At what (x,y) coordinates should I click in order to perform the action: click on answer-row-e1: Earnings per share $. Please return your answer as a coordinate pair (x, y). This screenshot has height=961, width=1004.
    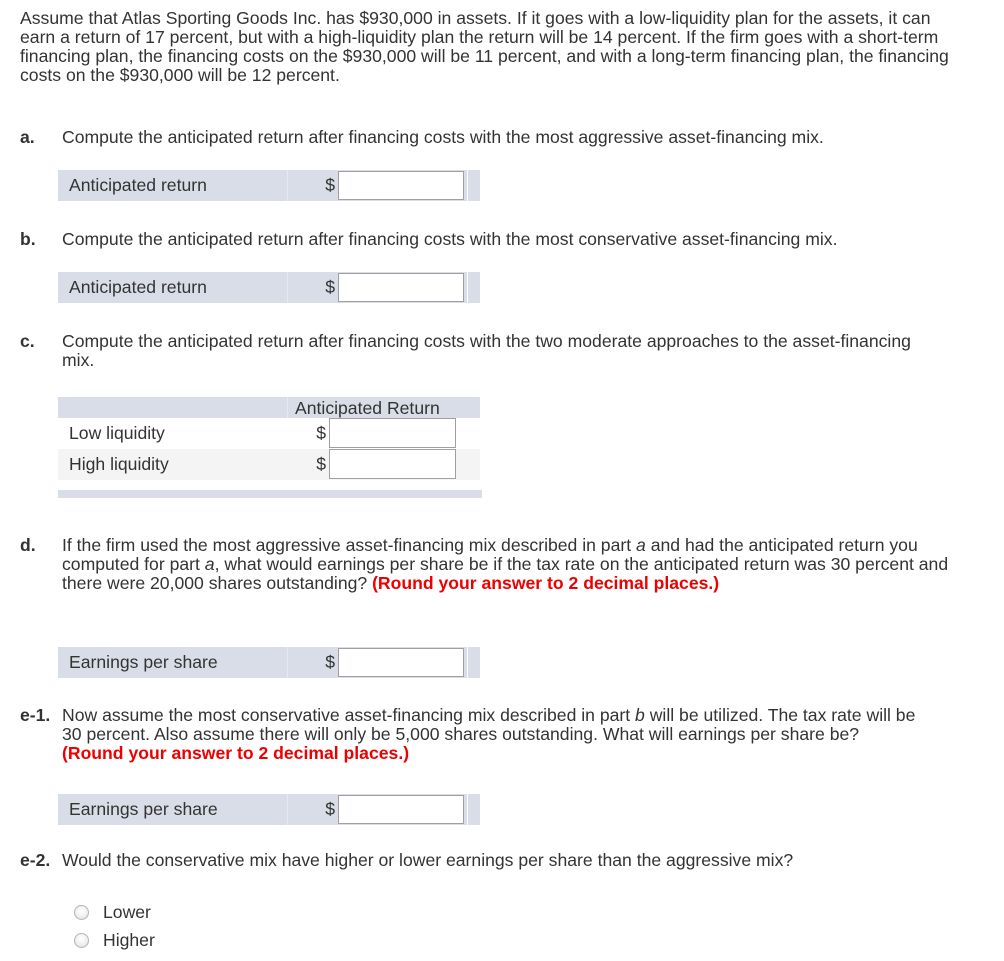
    Looking at the image, I should click on (269, 809).